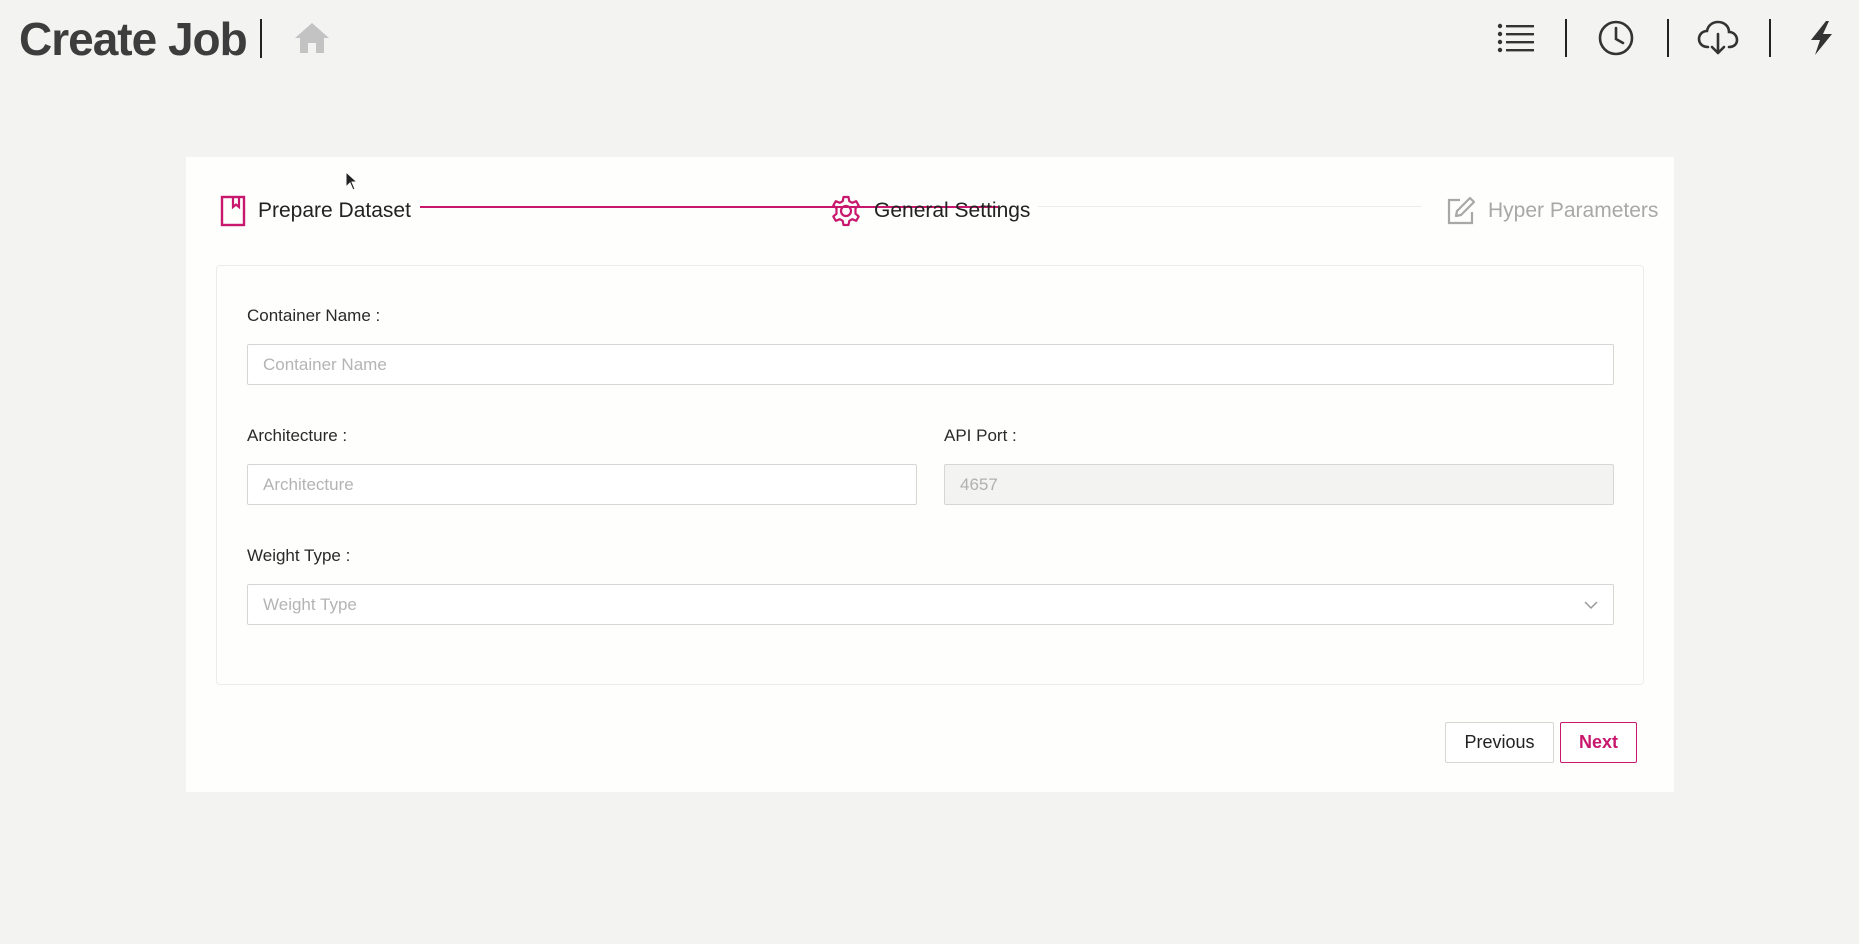  I want to click on weight-type-select: Weight Type, so click(930, 604).